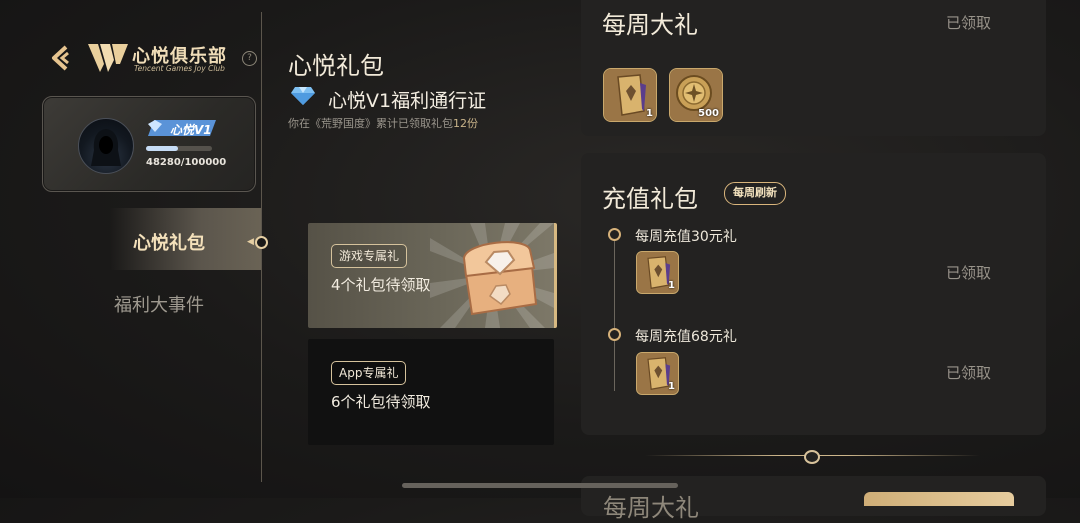  What do you see at coordinates (186, 162) in the screenshot?
I see `vip-progress-text: 48280/100000` at bounding box center [186, 162].